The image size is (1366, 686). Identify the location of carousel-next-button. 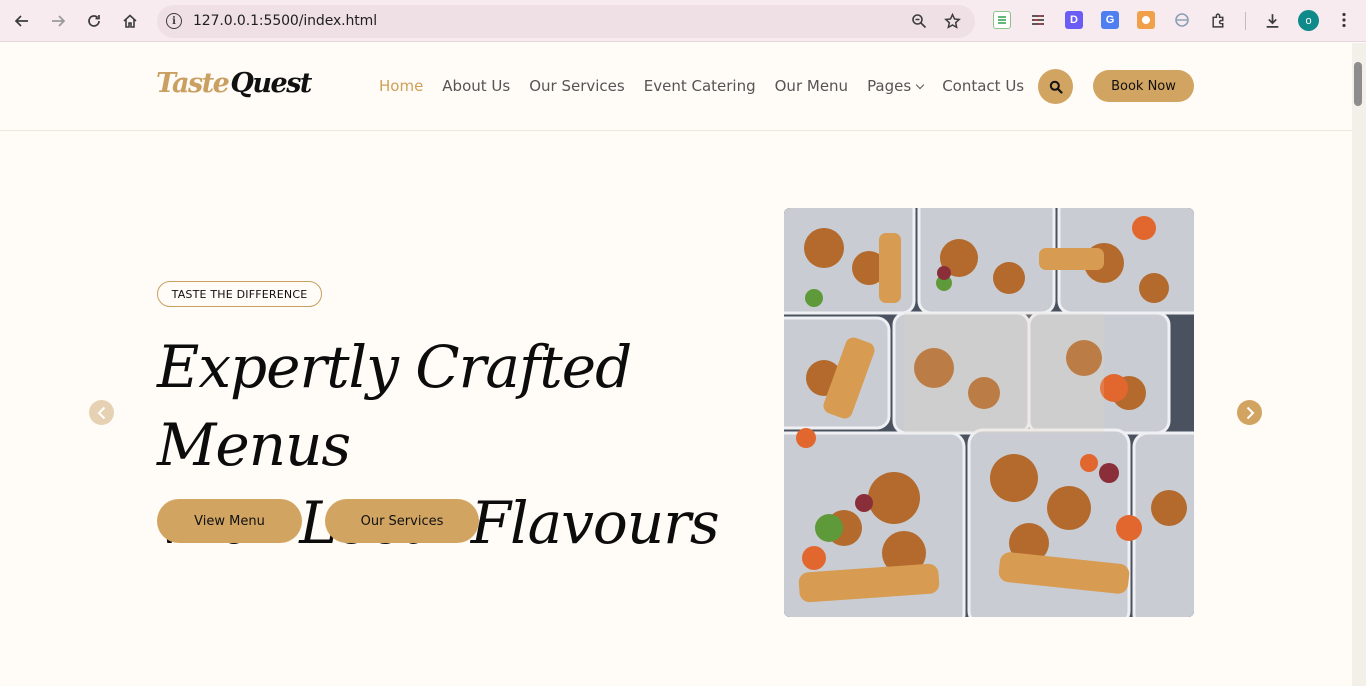
(1249, 412).